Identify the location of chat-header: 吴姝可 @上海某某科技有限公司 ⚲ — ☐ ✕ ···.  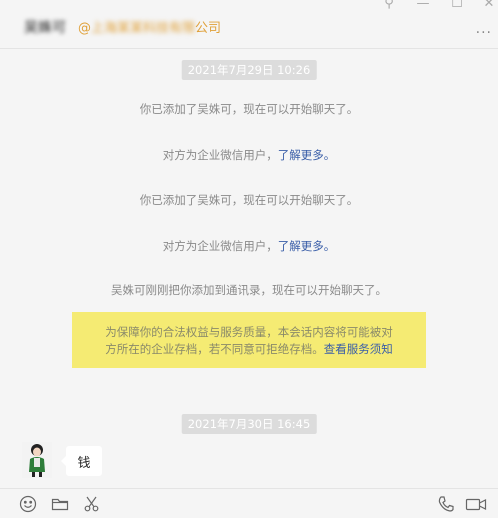
(249, 24).